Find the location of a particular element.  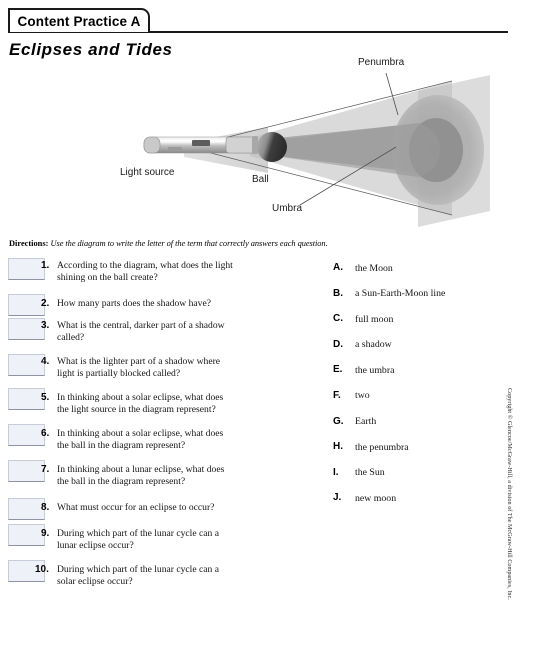

answer-option-G: G. Earth is located at coordinates (418, 429).